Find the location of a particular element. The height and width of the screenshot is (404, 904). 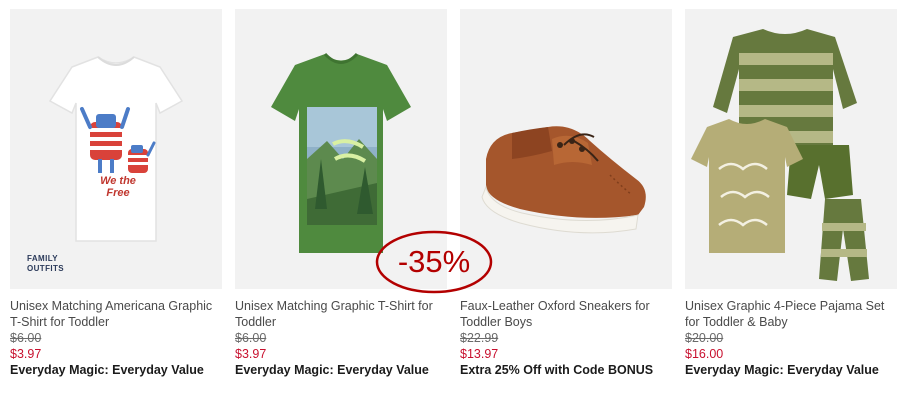

tshirt-image is located at coordinates (116, 149).